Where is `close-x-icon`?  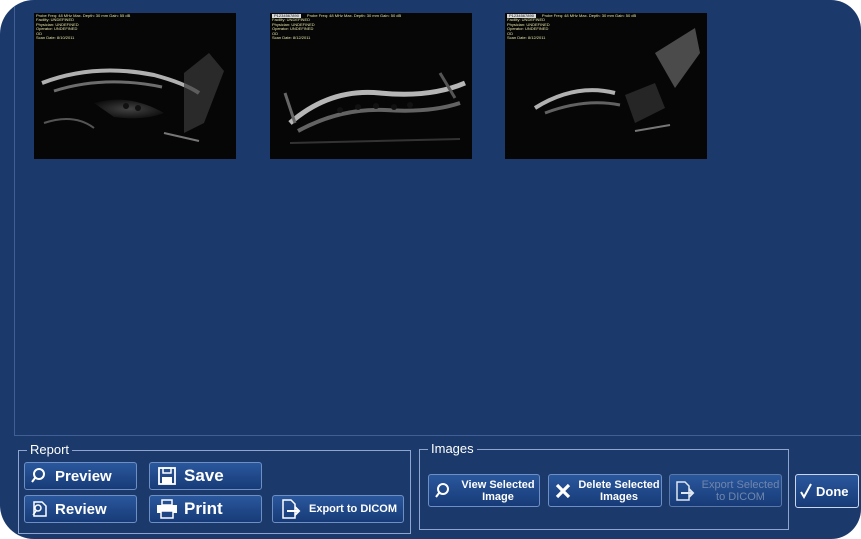 close-x-icon is located at coordinates (563, 491).